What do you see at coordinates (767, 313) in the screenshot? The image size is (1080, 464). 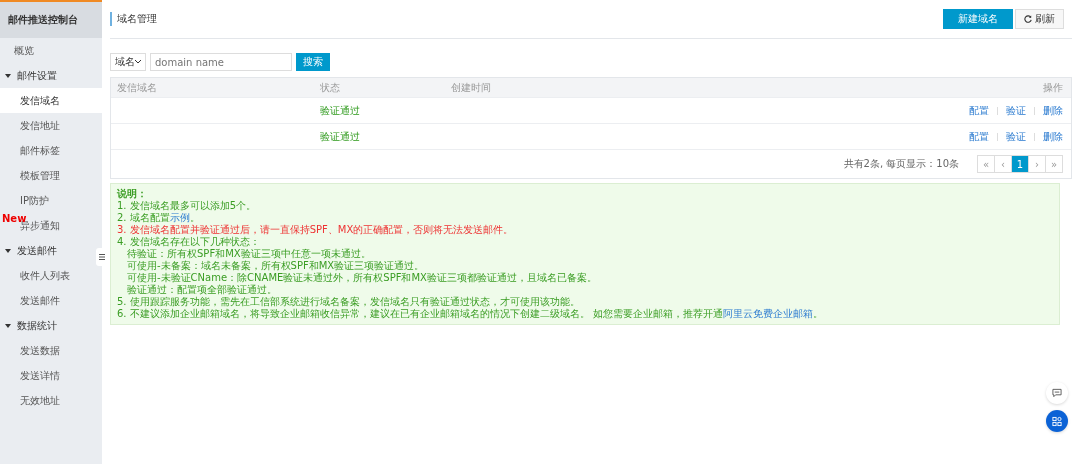 I see `note-link: 阿里云免费企业邮箱` at bounding box center [767, 313].